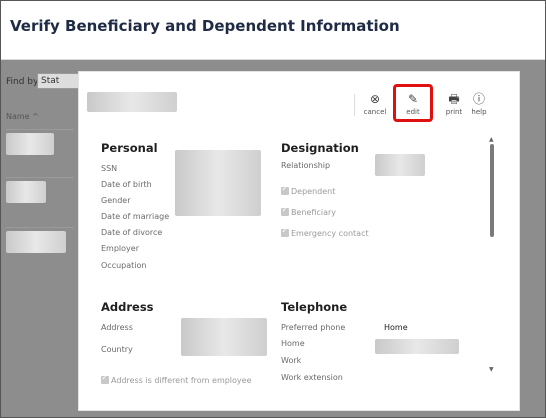 This screenshot has width=546, height=418. What do you see at coordinates (313, 327) in the screenshot?
I see `preferred-phone-label: Preferred phone` at bounding box center [313, 327].